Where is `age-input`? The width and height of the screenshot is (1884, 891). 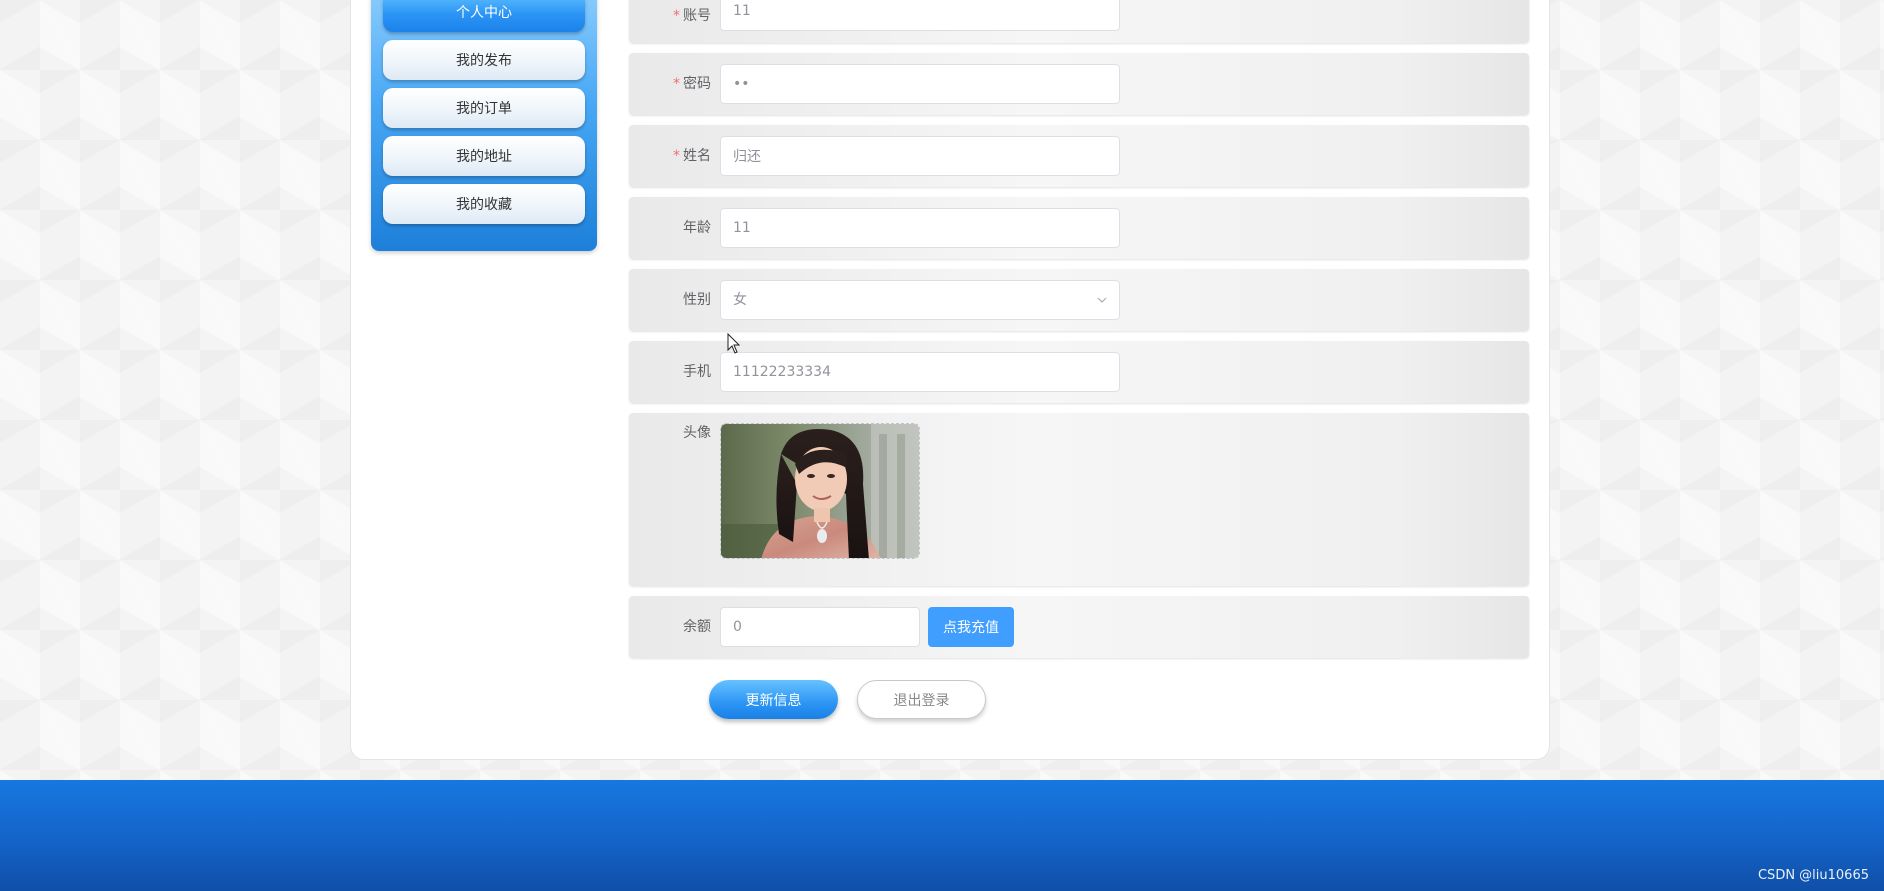
age-input is located at coordinates (920, 228).